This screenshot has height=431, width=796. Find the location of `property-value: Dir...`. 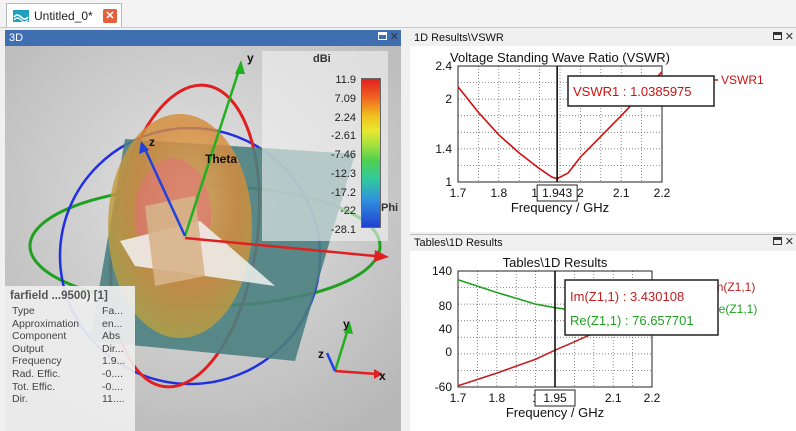

property-value: Dir... is located at coordinates (113, 348).